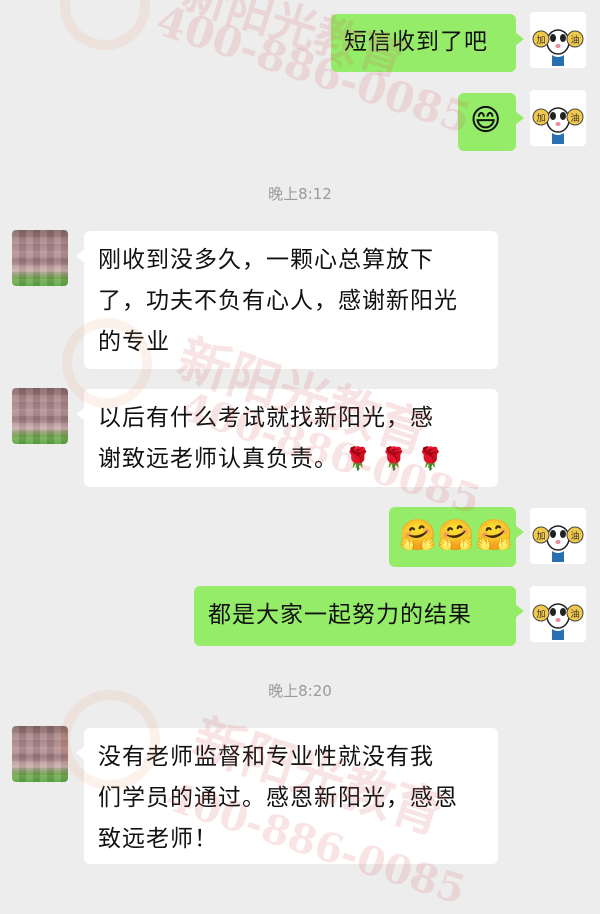  Describe the element at coordinates (272, 459) in the screenshot. I see `message-line: 谢致远老师认真负责。 🌹 🌹 🌹` at that location.